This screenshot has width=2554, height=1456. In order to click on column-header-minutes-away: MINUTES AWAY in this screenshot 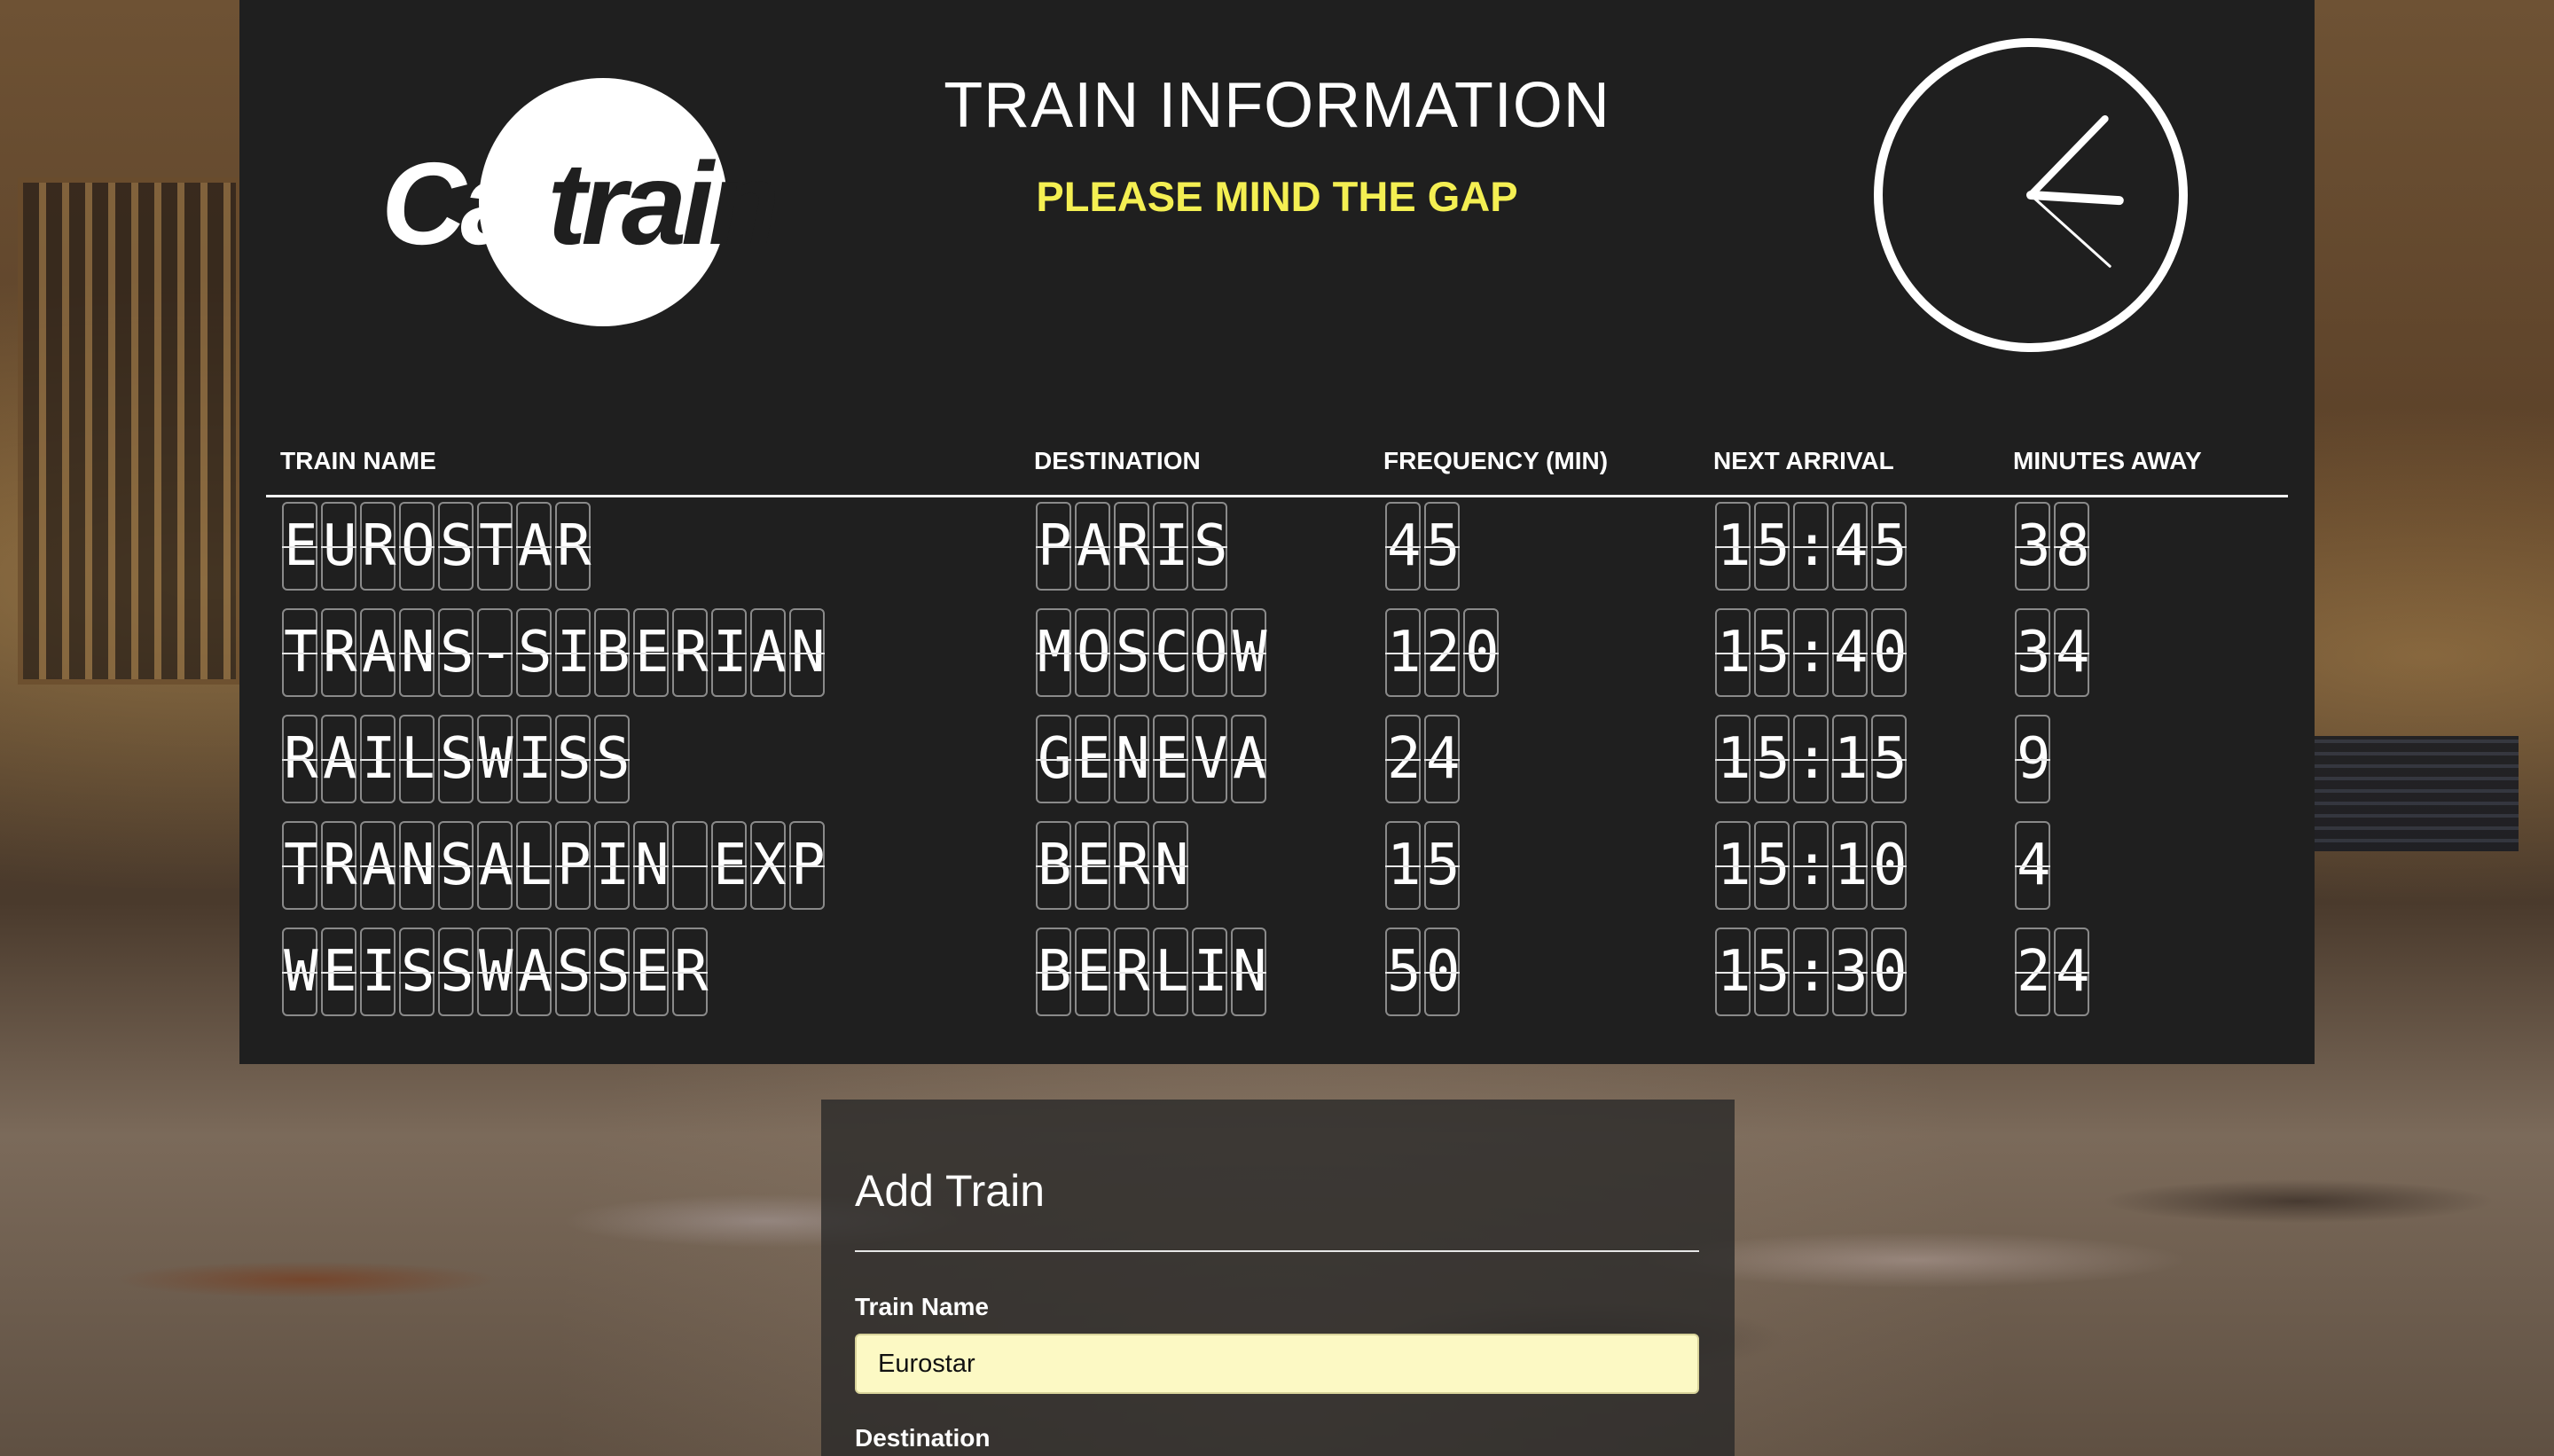, I will do `click(2107, 460)`.